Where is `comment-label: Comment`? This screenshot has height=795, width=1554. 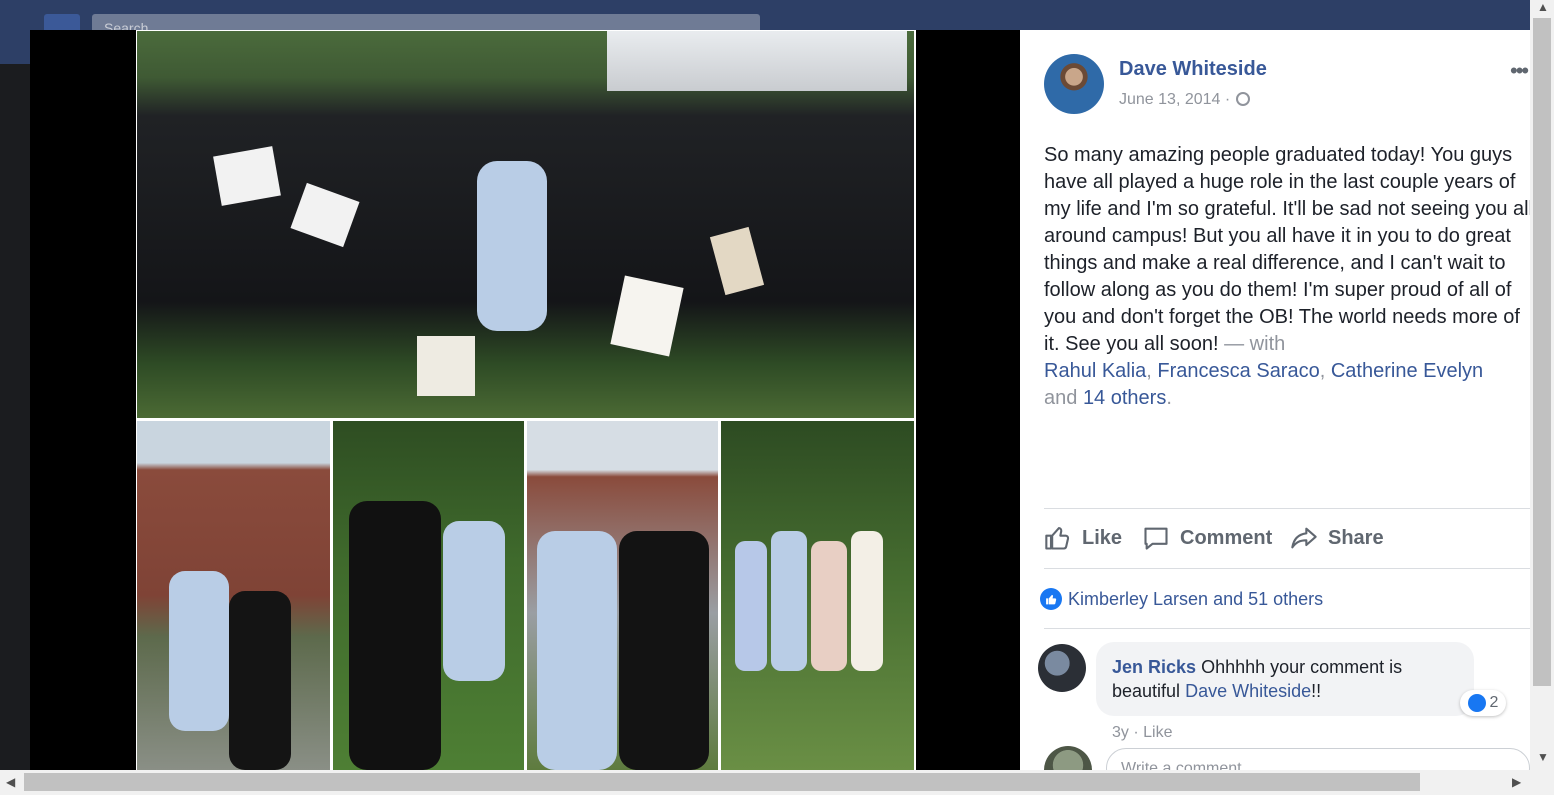
comment-label: Comment is located at coordinates (1226, 537).